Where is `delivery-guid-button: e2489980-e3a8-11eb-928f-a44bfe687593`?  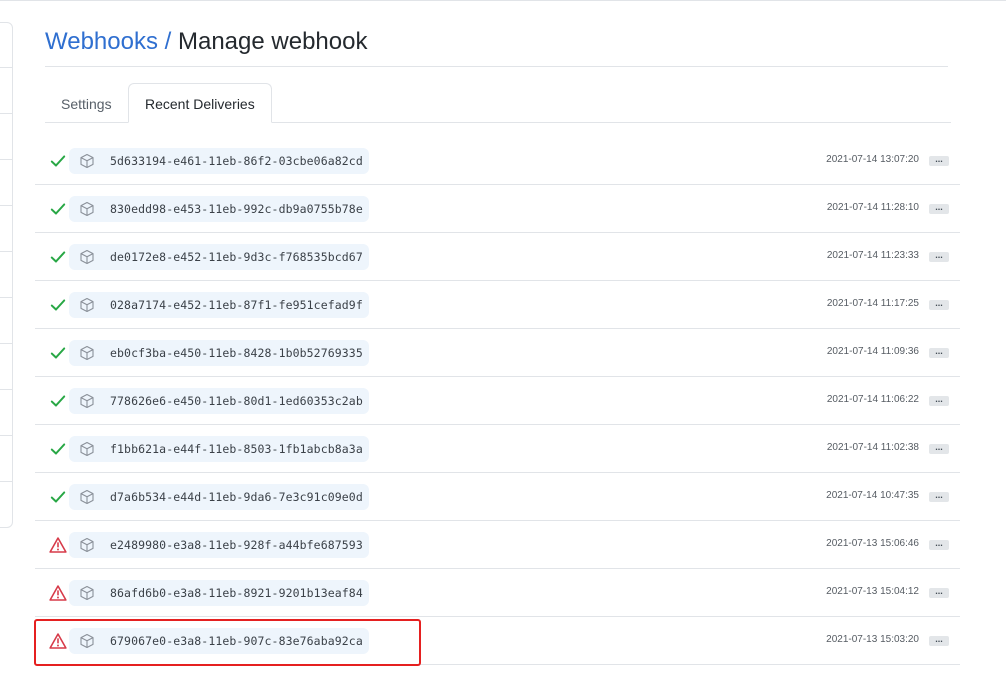
delivery-guid-button: e2489980-e3a8-11eb-928f-a44bfe687593 is located at coordinates (219, 545).